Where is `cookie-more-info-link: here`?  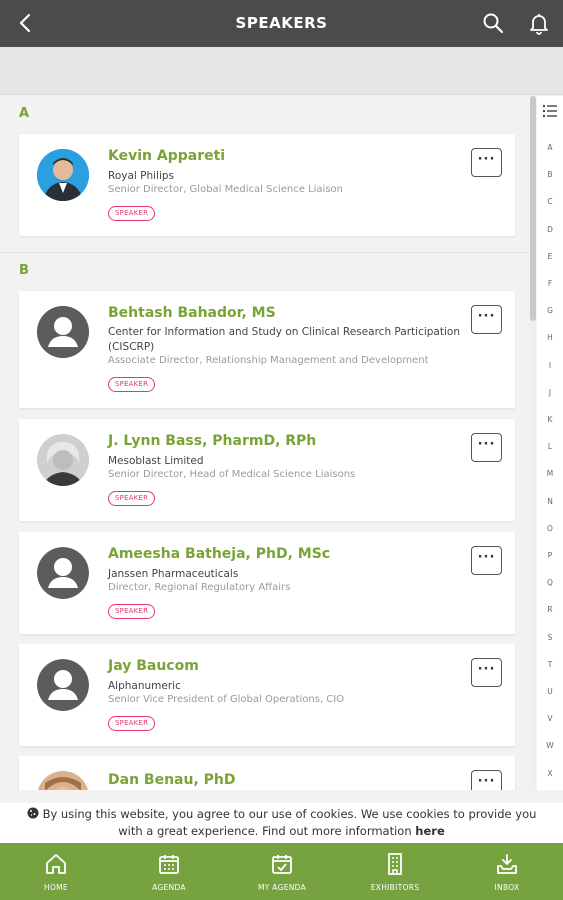 cookie-more-info-link: here is located at coordinates (429, 831).